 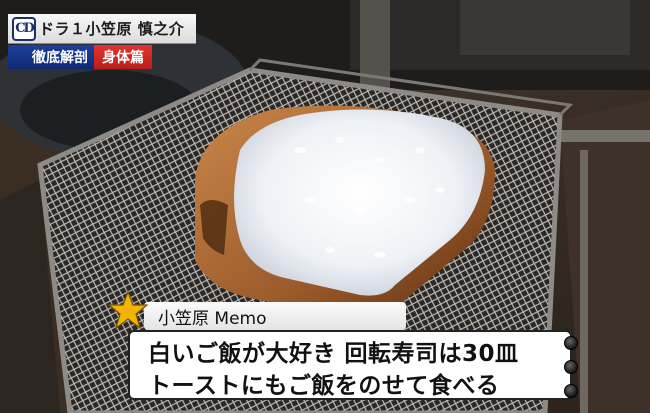 I want to click on program-caption: CD ドラ１小笠原 慎之介 徹底解剖 身体篇, so click(x=102, y=41).